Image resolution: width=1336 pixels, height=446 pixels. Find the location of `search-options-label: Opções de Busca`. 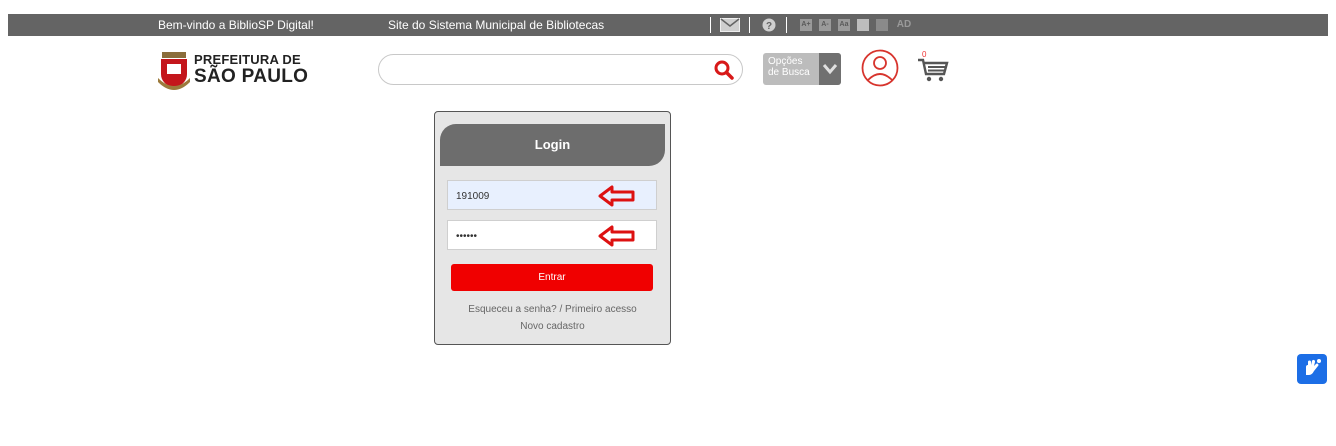

search-options-label: Opções de Busca is located at coordinates (789, 67).